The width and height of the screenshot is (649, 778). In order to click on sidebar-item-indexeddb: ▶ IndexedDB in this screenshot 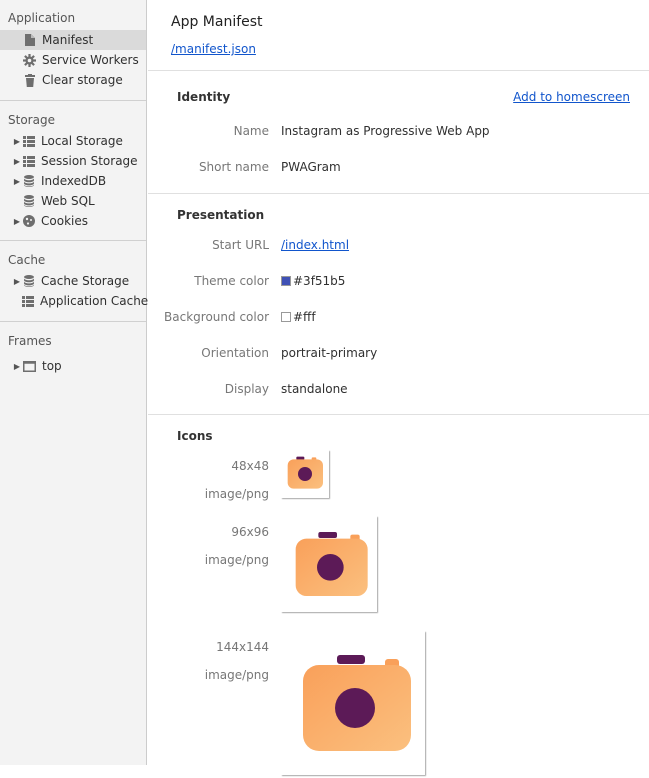, I will do `click(73, 181)`.